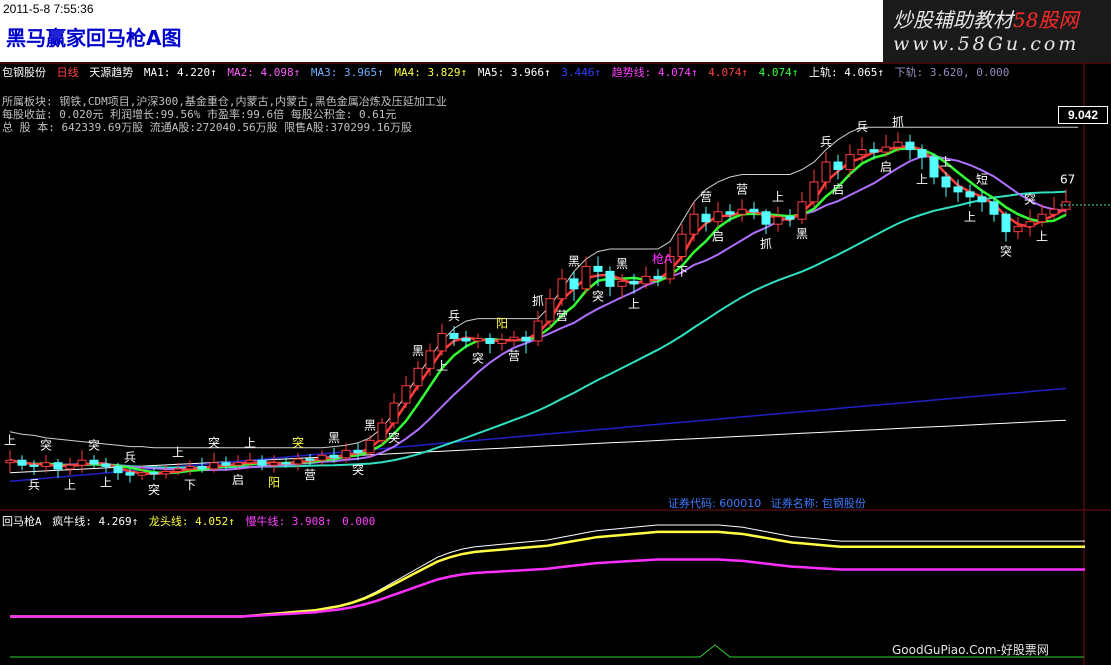  I want to click on ma5-value: MA5: 3.966↑, so click(514, 72).